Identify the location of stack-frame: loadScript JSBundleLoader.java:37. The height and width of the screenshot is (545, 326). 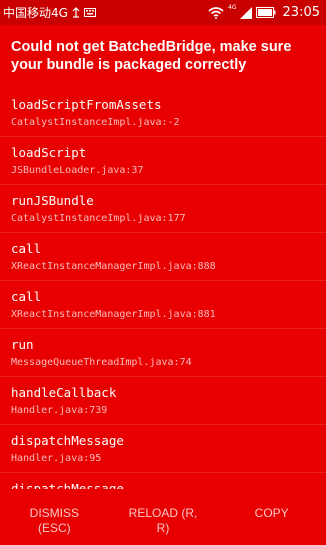
(163, 161).